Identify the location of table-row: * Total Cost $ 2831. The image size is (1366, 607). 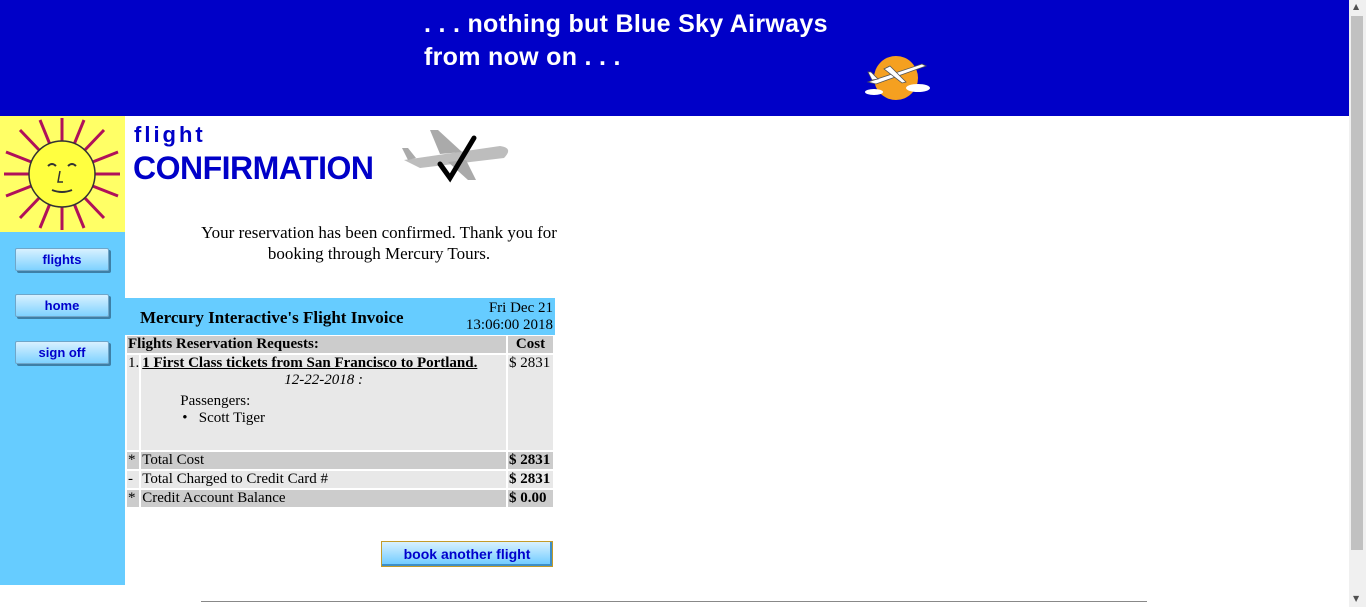
(340, 460).